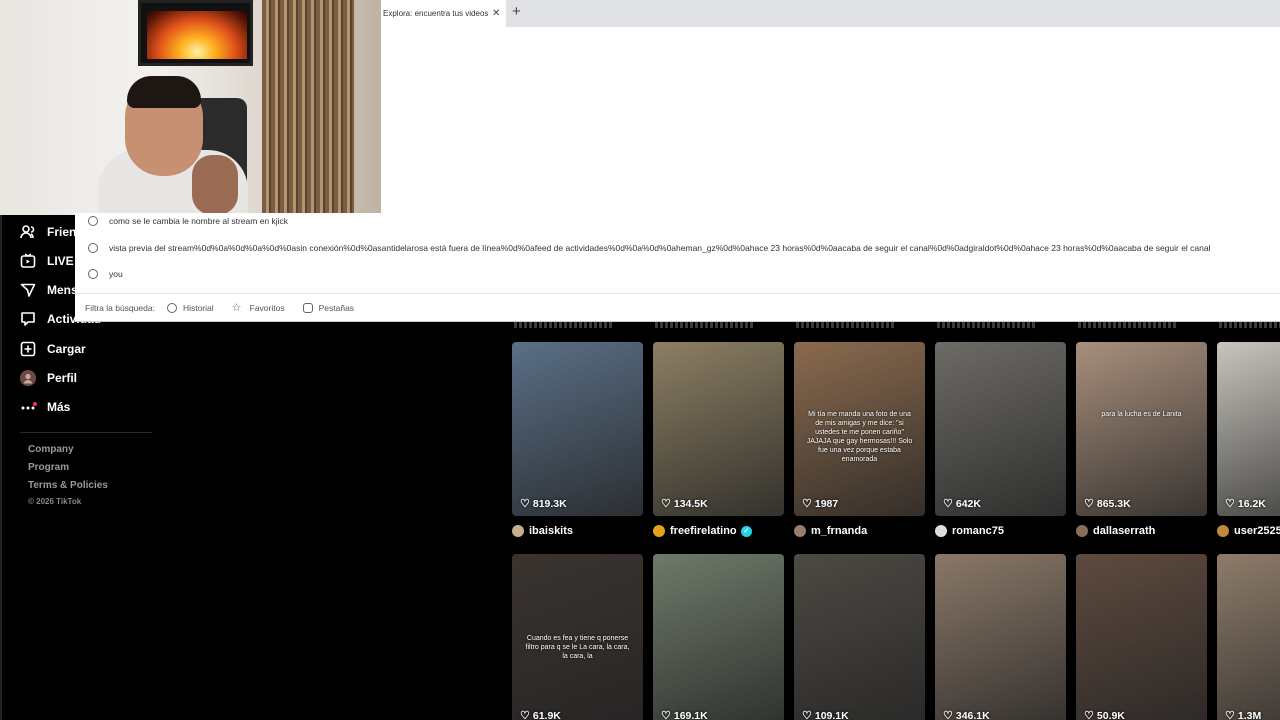 The image size is (1280, 720). I want to click on footer-link-terms: Terms & Policies, so click(68, 485).